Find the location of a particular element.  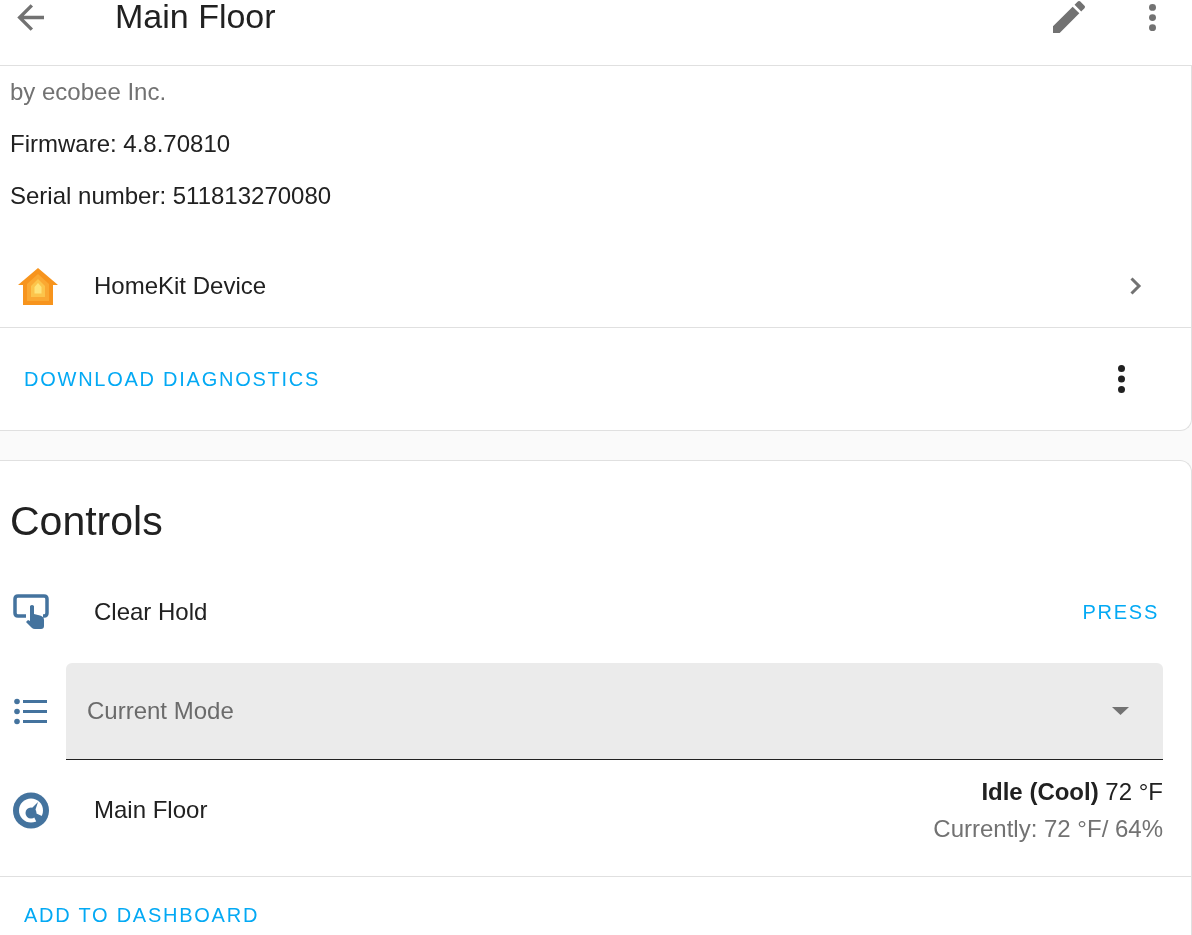

device-info-text: Firmware: 4.8.70810 is located at coordinates (121, 144).